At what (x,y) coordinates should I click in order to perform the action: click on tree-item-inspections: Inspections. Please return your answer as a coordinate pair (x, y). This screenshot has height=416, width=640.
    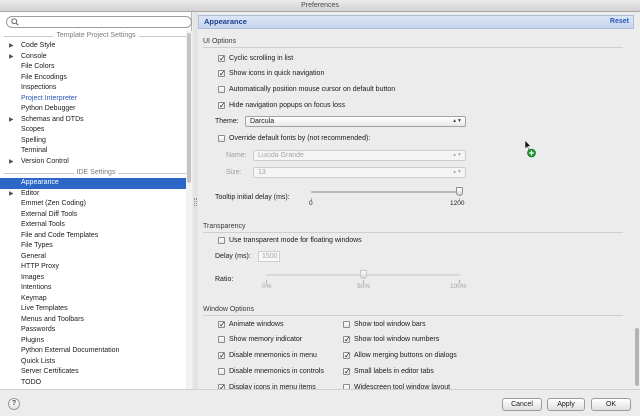
    Looking at the image, I should click on (93, 88).